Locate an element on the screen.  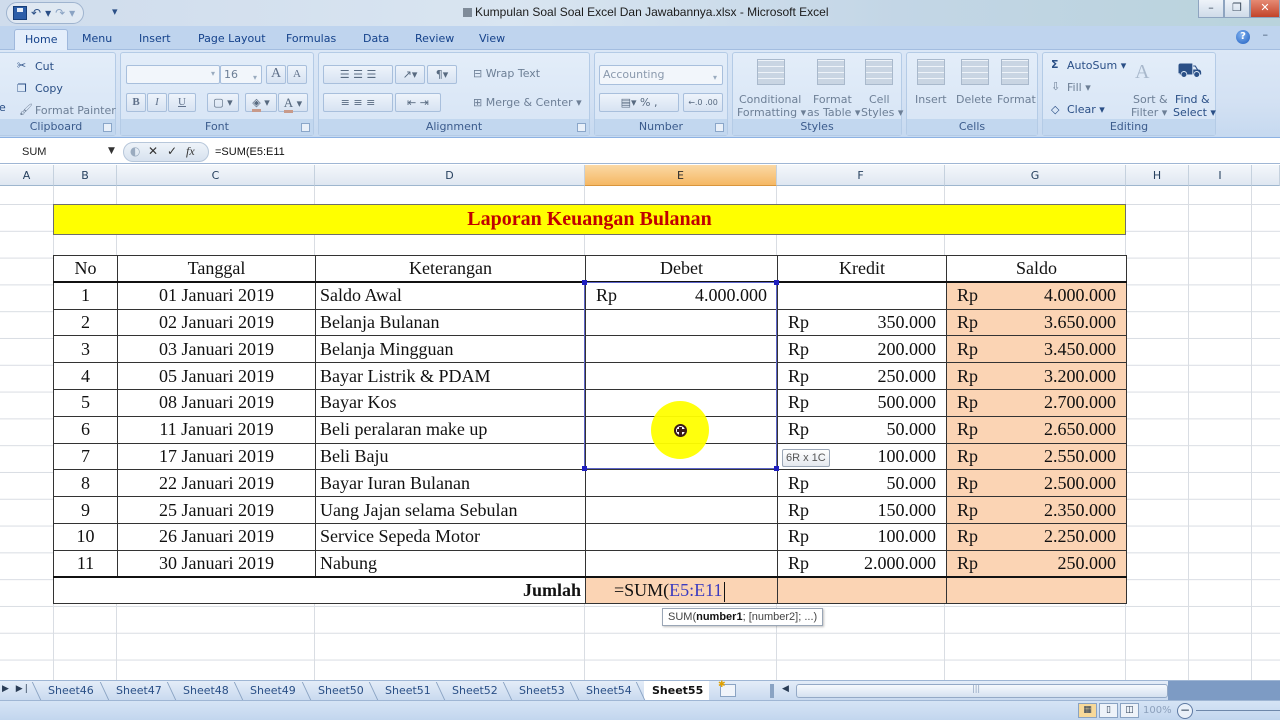
accounting-format-button: ▤▾ % , is located at coordinates (639, 102).